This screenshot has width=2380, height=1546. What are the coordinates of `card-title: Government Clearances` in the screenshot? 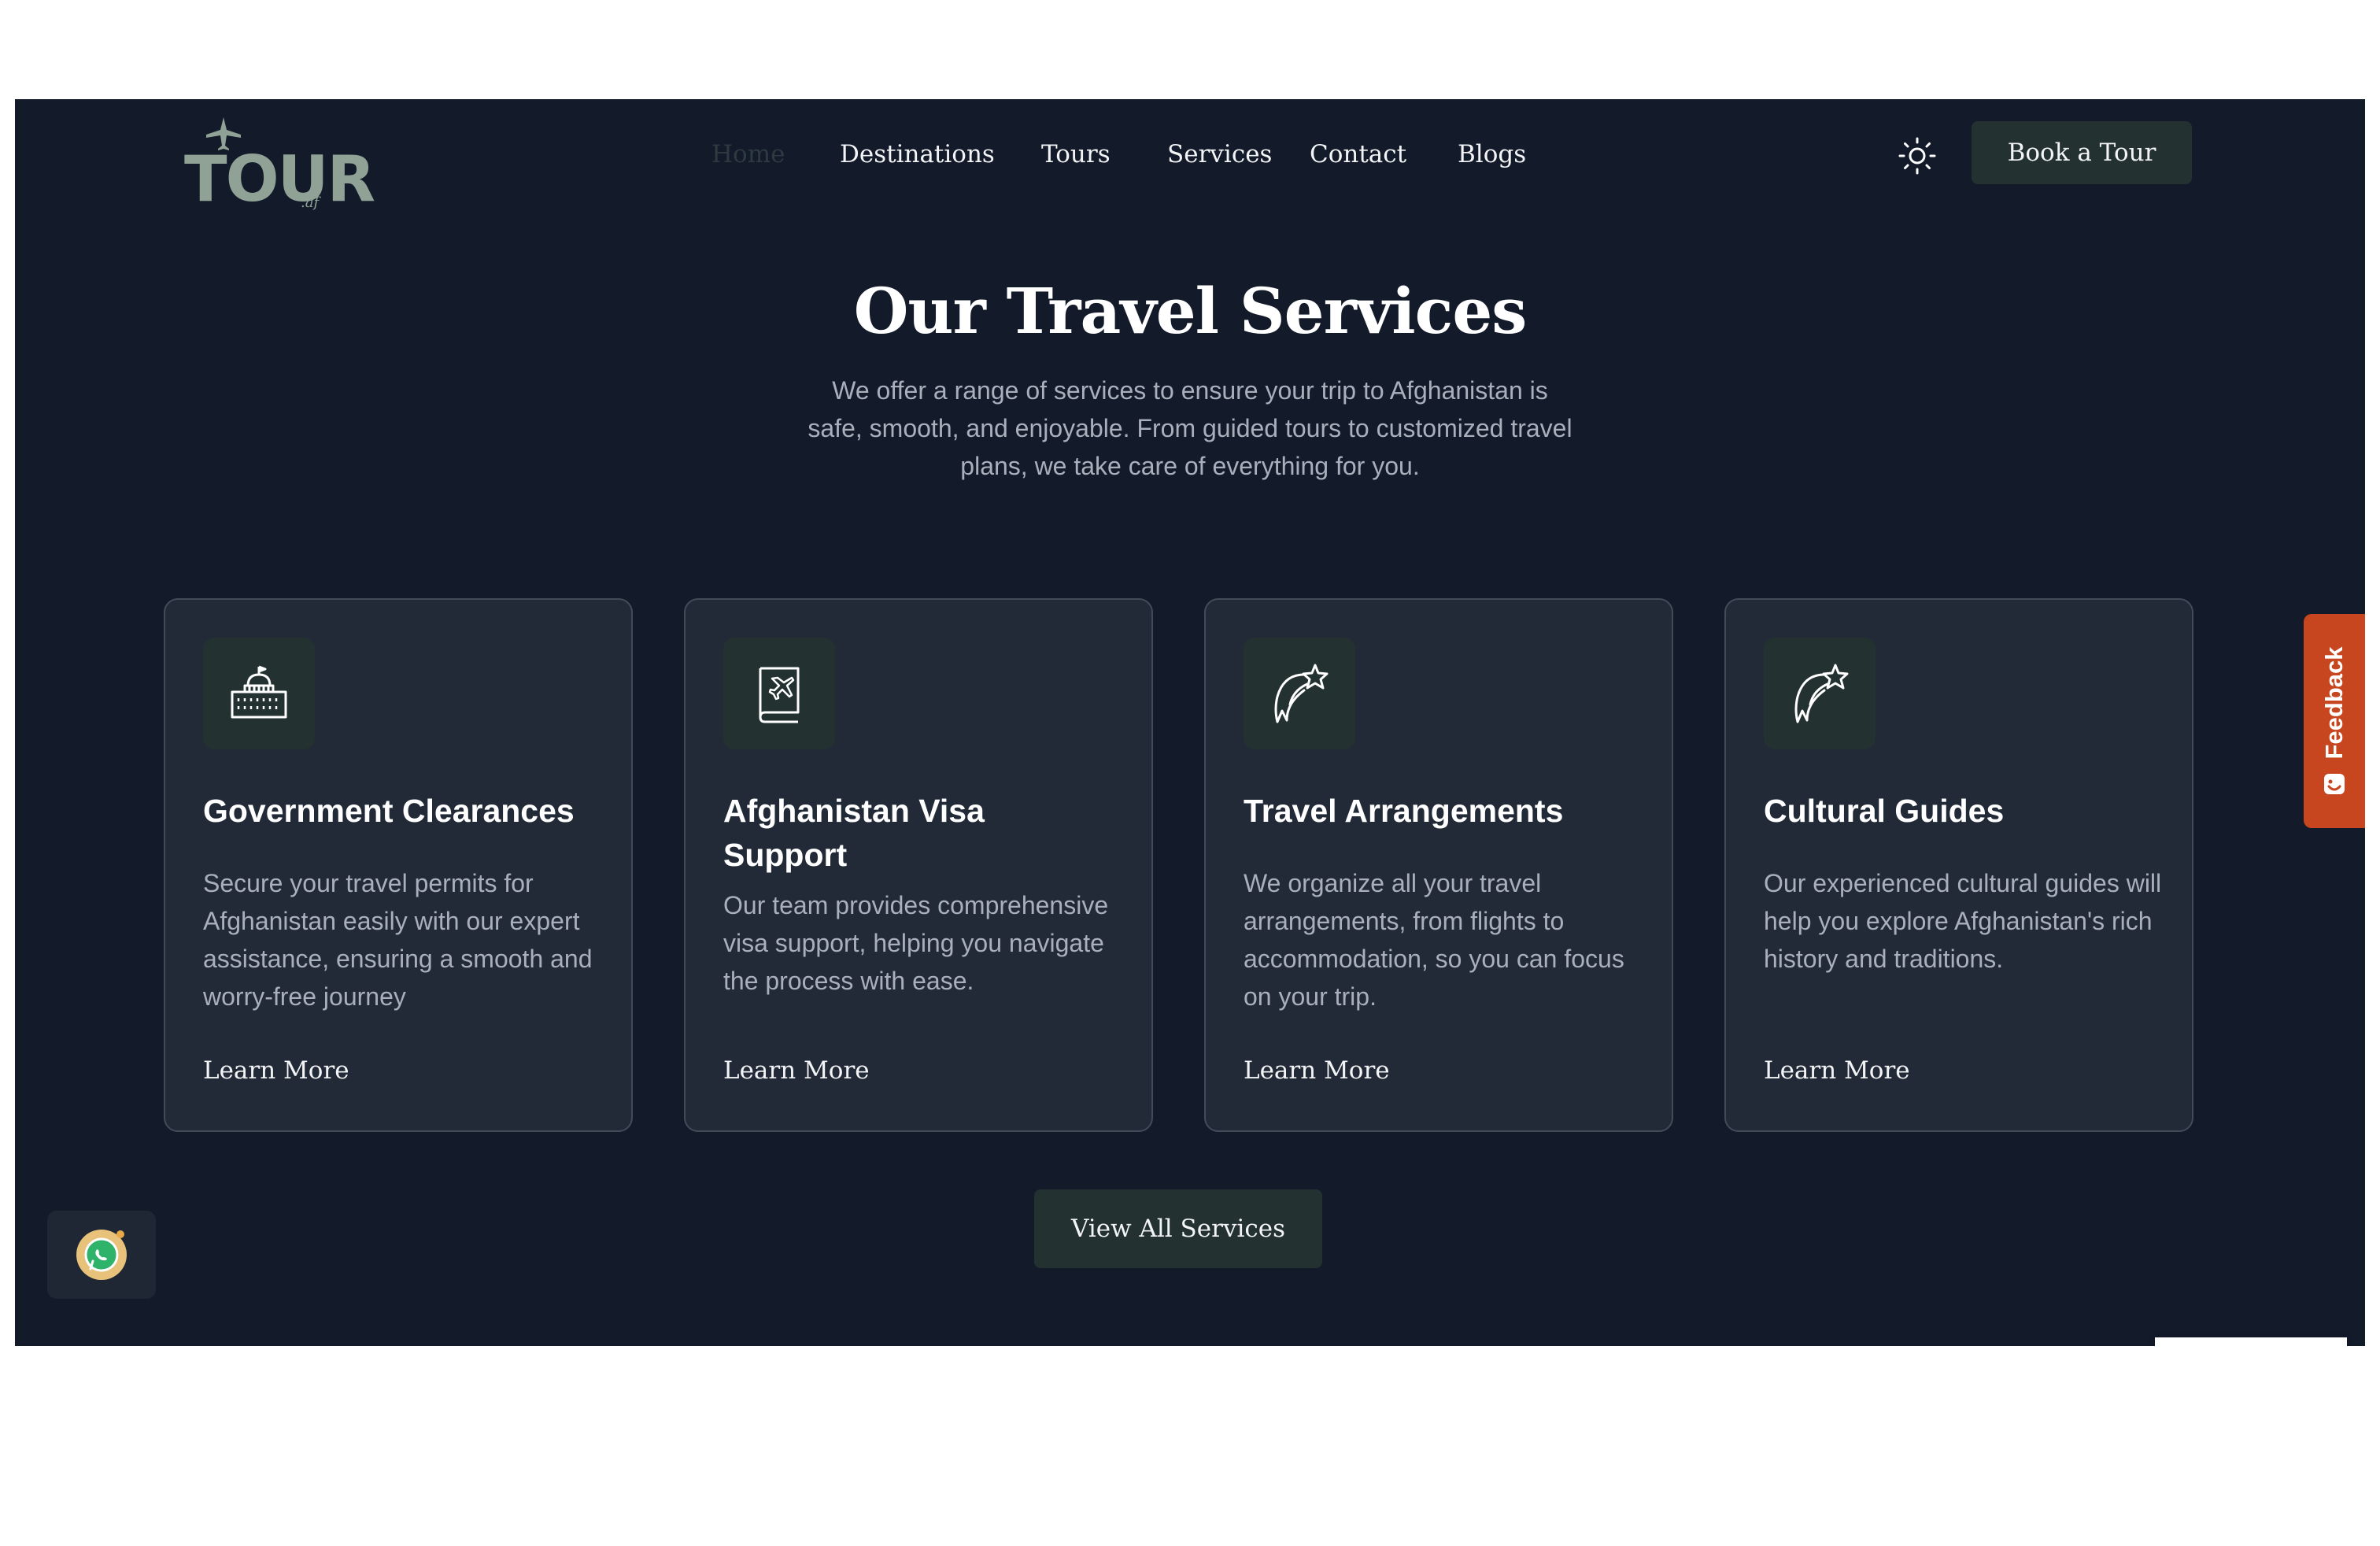 It's located at (389, 811).